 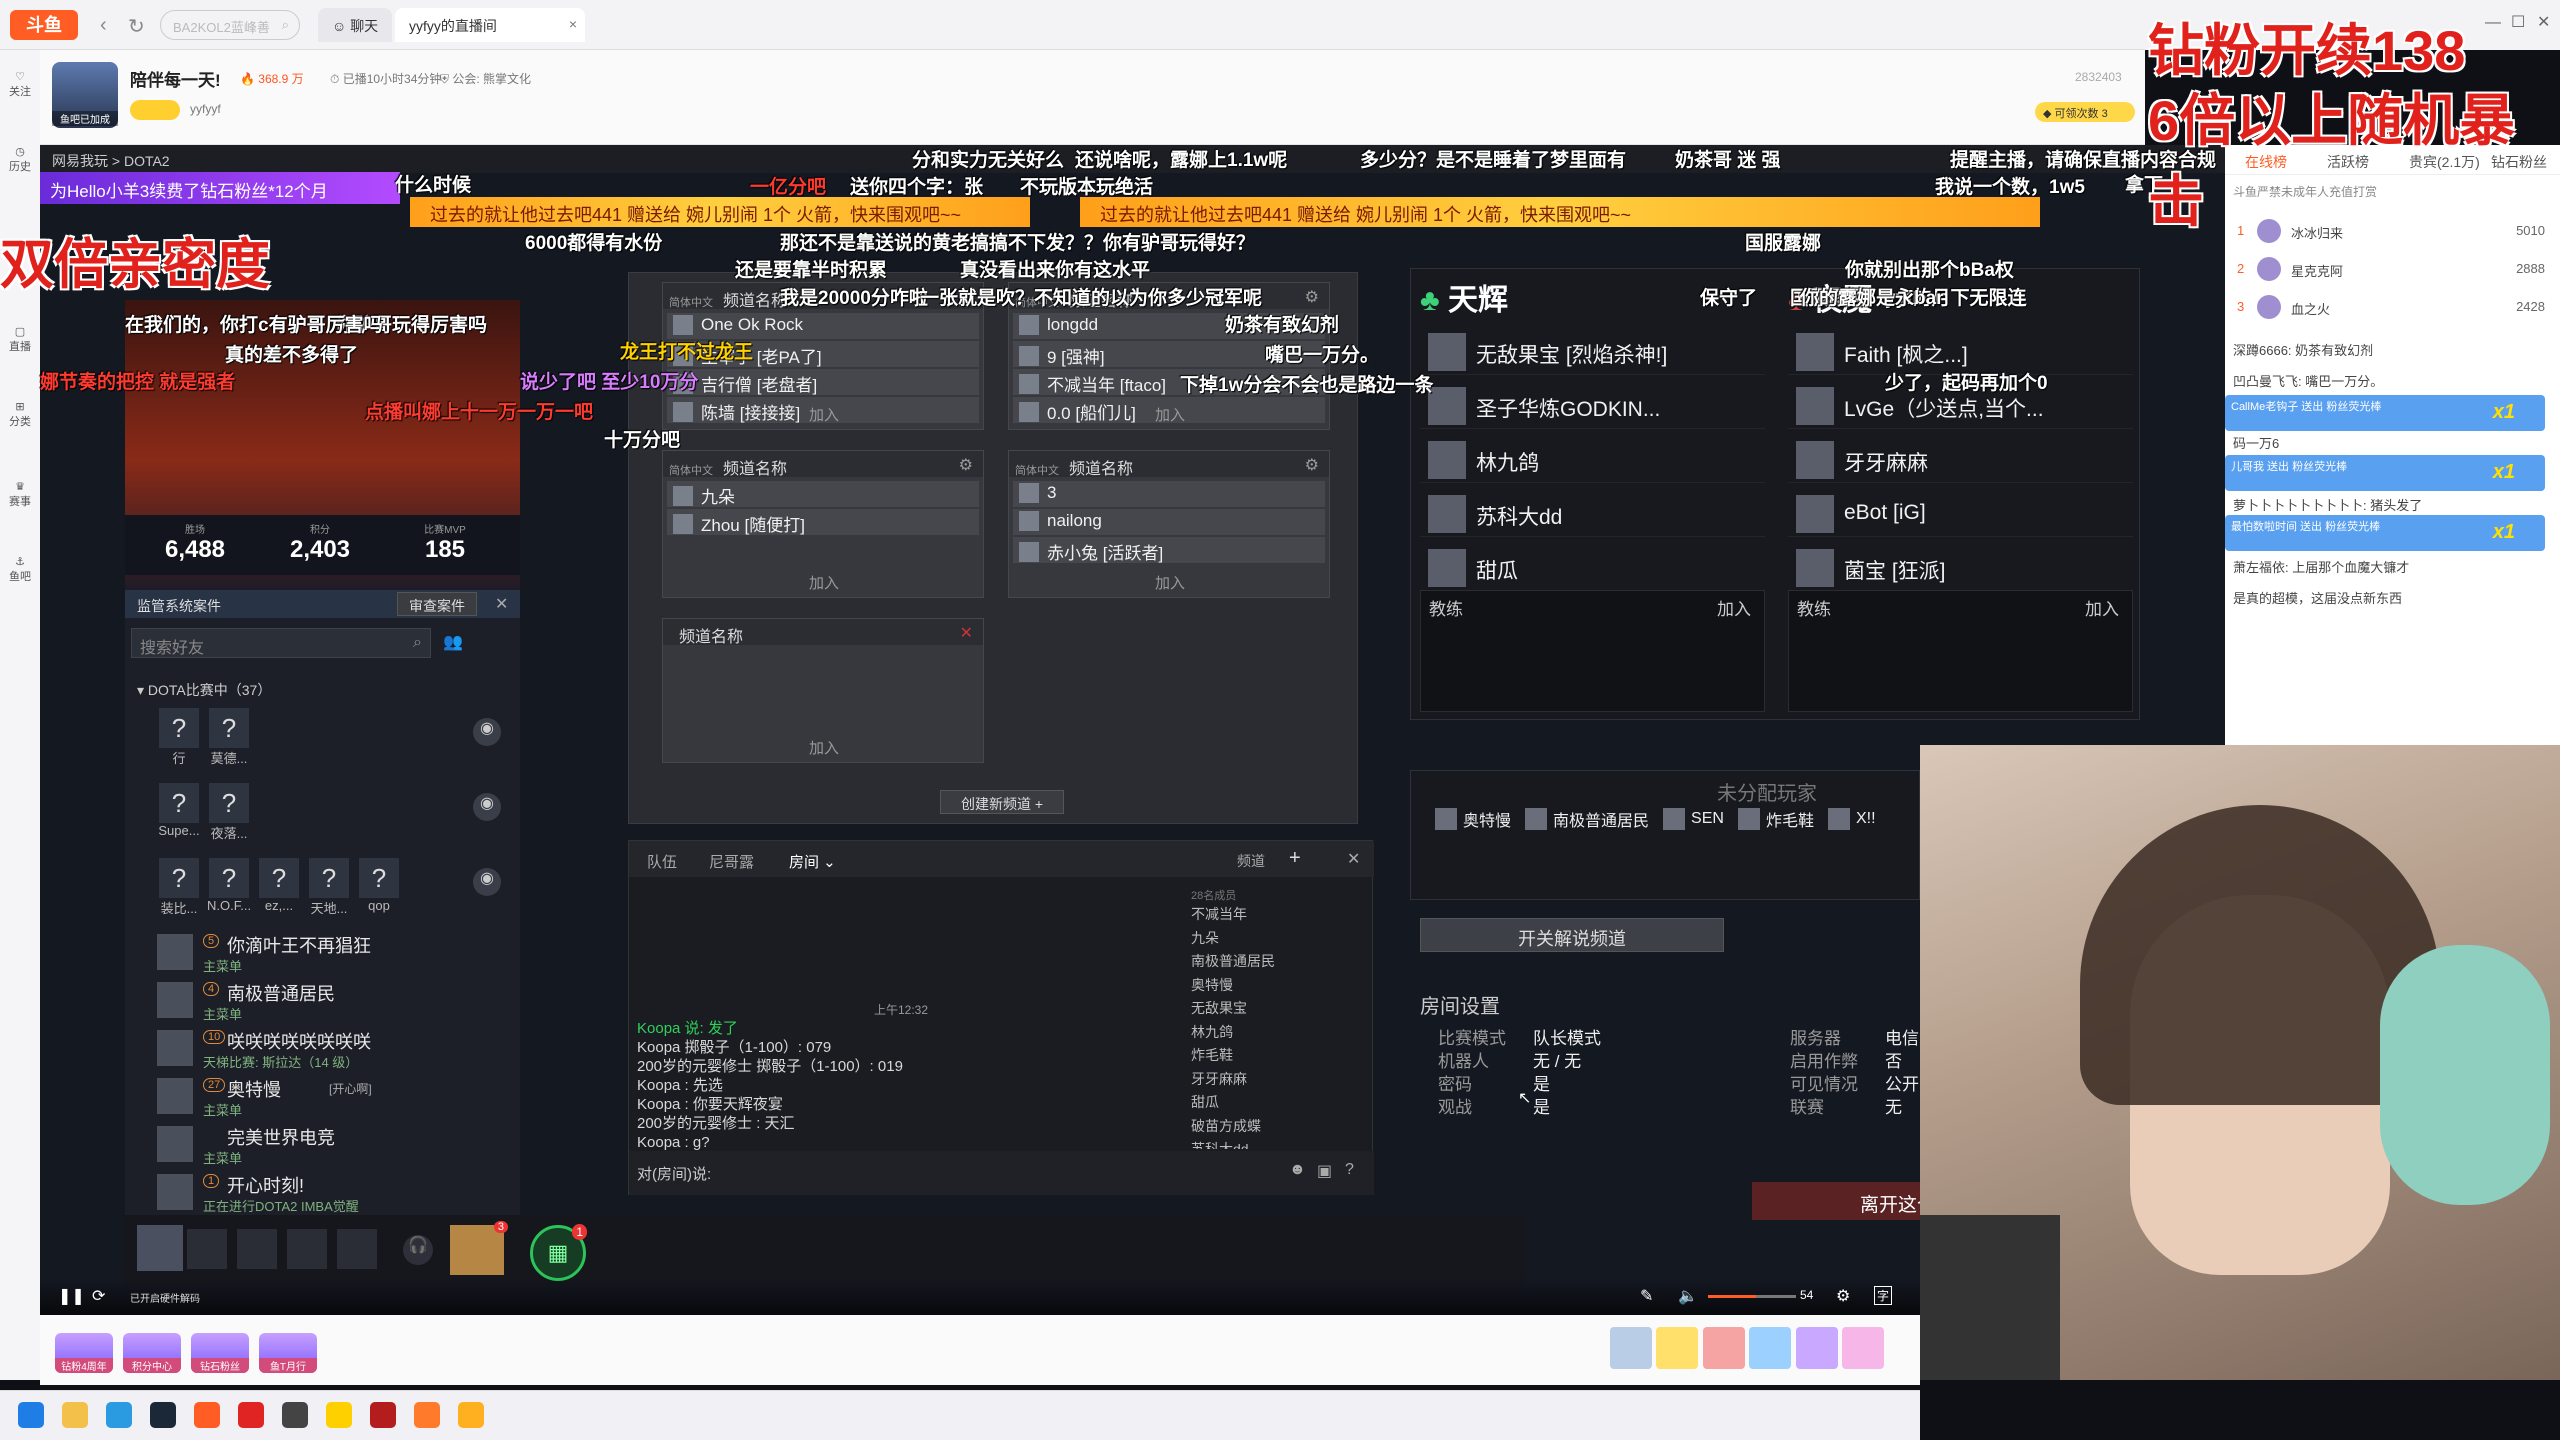 What do you see at coordinates (1281, 1056) in the screenshot?
I see `member-entry: 炸毛鞋` at bounding box center [1281, 1056].